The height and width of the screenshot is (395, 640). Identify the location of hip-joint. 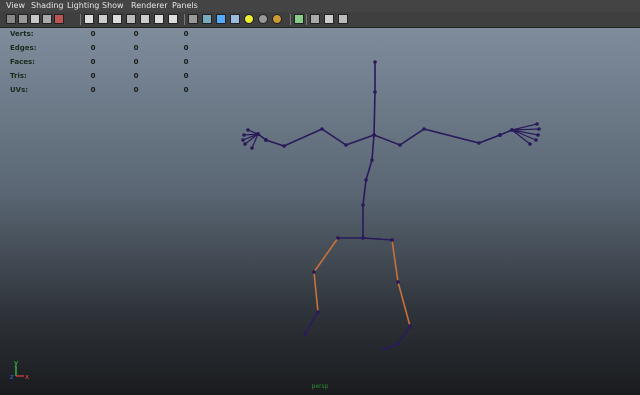
(363, 238).